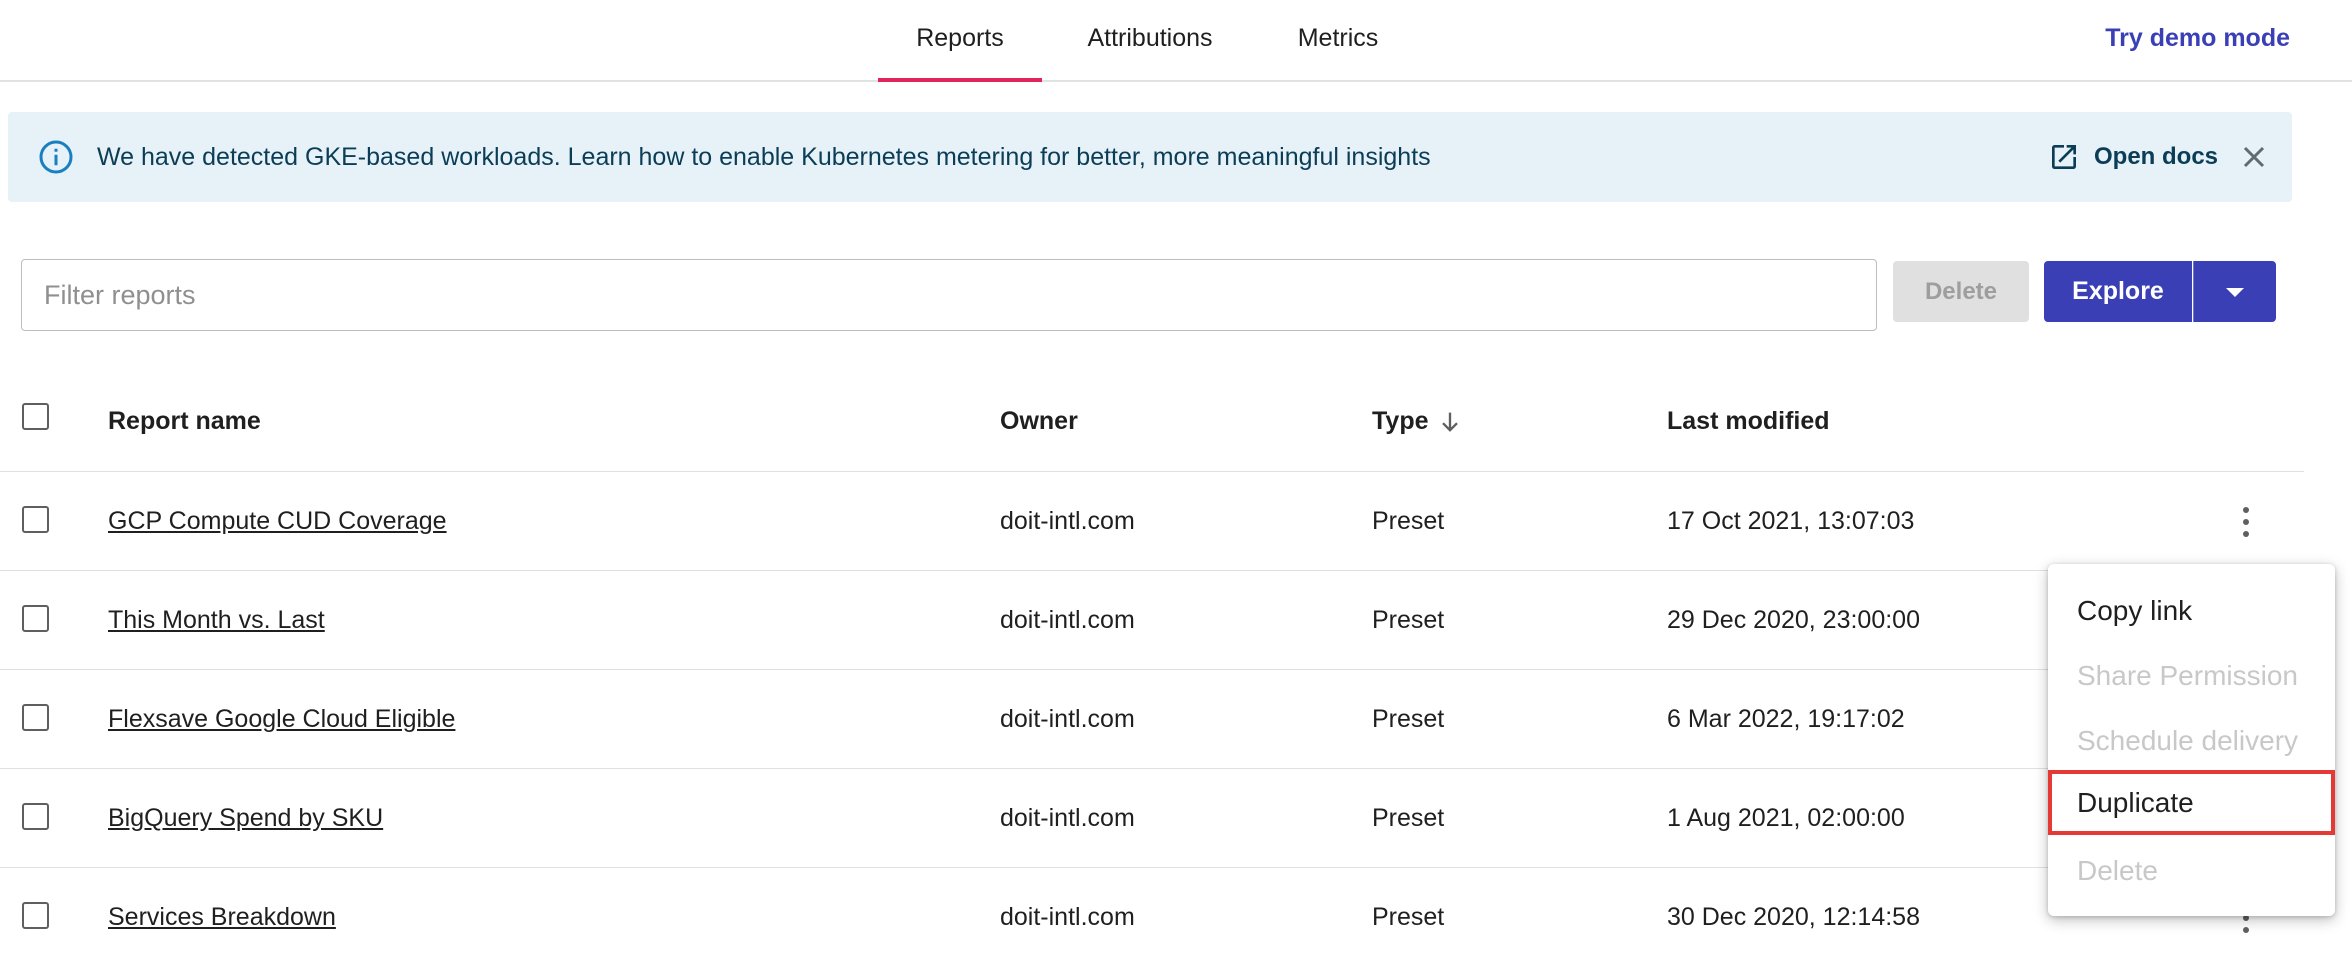 This screenshot has width=2352, height=967. What do you see at coordinates (2191, 610) in the screenshot?
I see `menu-item-copy-link: Copy link` at bounding box center [2191, 610].